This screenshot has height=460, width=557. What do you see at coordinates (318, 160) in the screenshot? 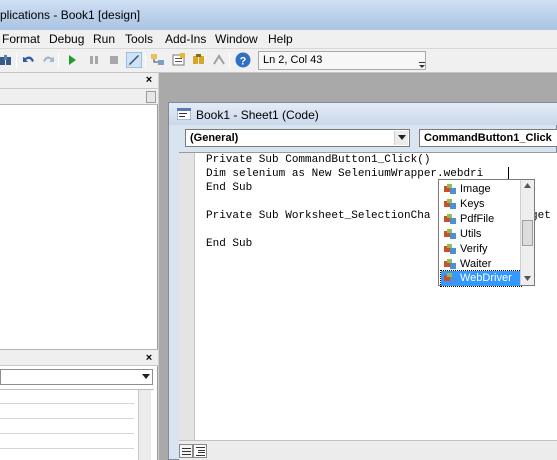
I see `code-line: Private Sub CommandButton1_Click()` at bounding box center [318, 160].